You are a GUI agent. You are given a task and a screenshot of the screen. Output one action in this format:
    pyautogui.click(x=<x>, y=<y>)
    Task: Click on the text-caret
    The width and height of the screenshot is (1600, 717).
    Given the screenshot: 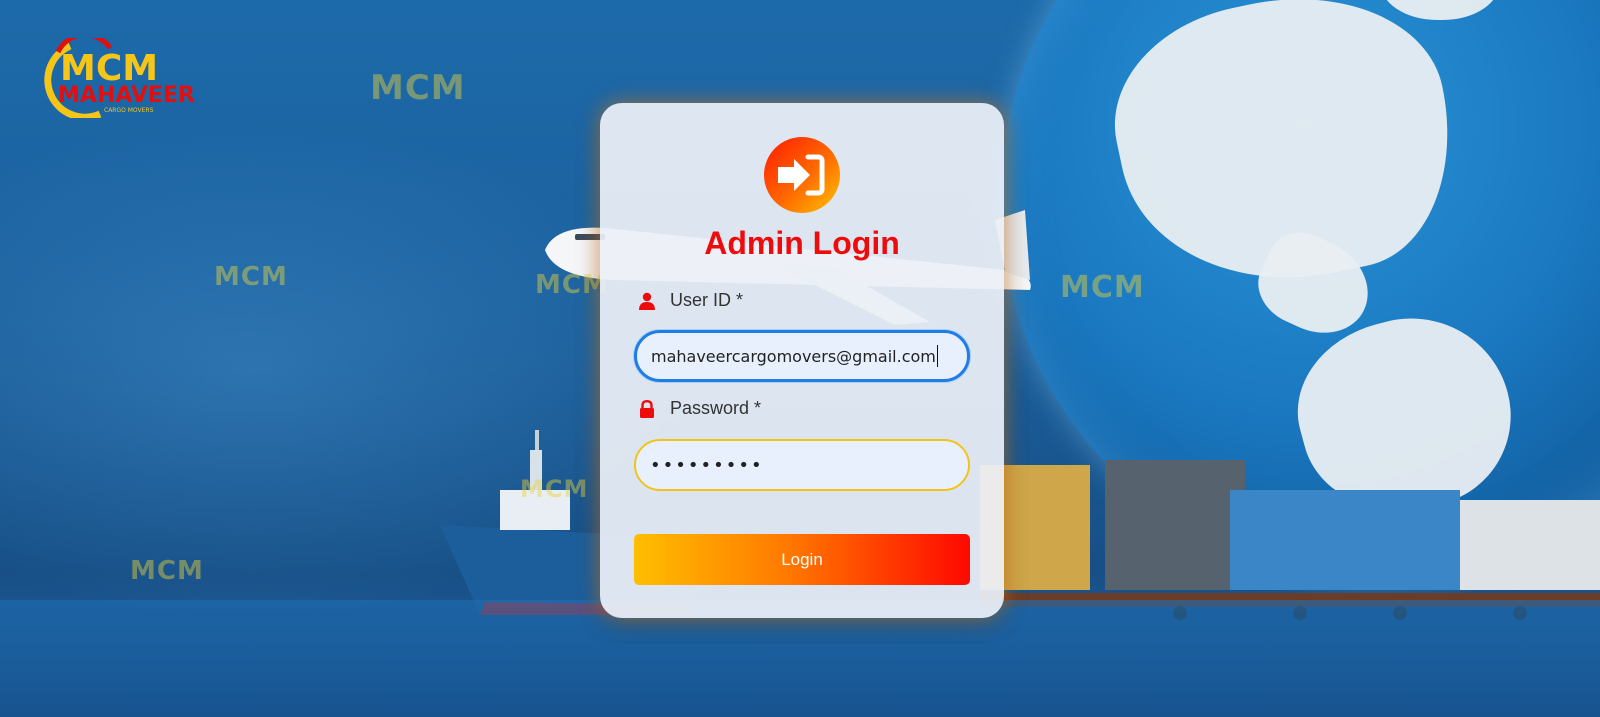 What is the action you would take?
    pyautogui.click(x=937, y=356)
    